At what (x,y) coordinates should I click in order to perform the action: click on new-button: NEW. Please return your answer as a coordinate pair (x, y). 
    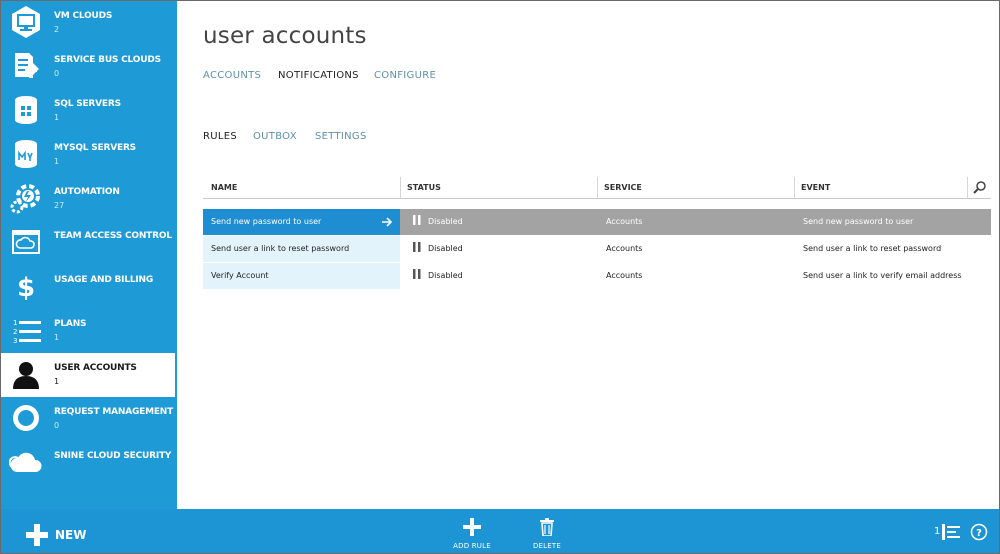
    Looking at the image, I should click on (59, 531).